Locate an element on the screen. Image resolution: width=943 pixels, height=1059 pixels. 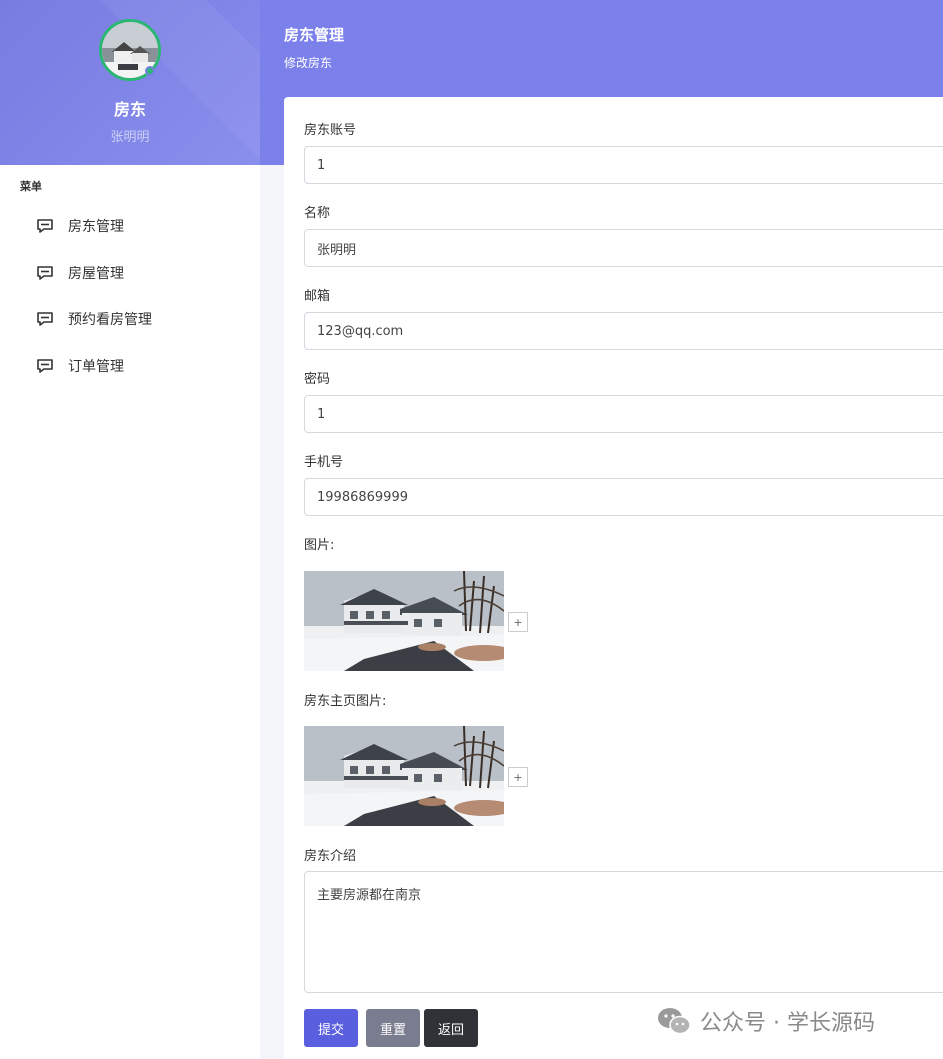
reset-button: 重置 is located at coordinates (393, 1028).